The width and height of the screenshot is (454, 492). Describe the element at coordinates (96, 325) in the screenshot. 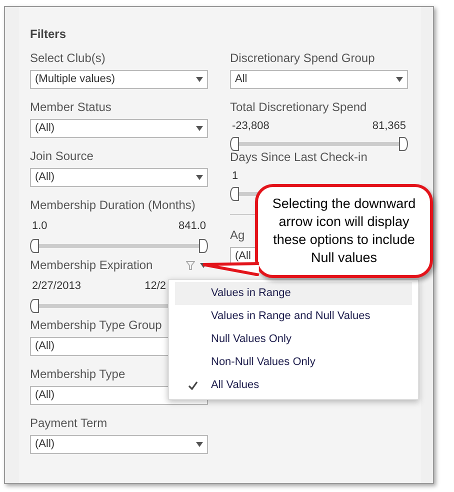

I see `filter-label: Membership Type Group` at that location.